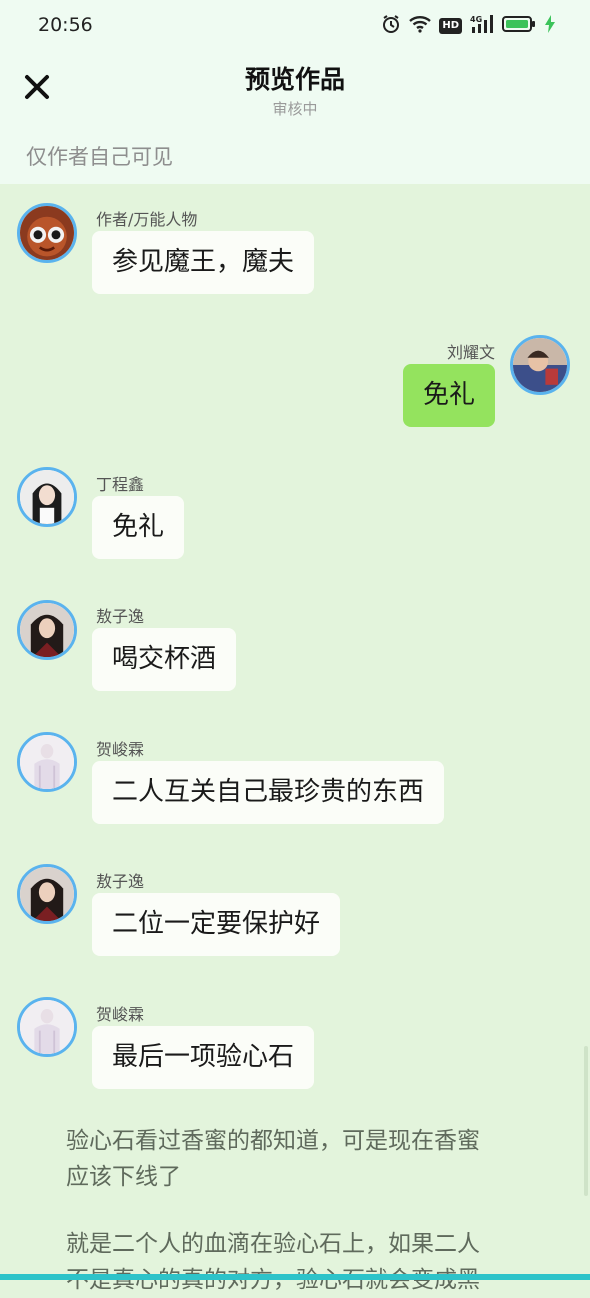  Describe the element at coordinates (47, 497) in the screenshot. I see `avatar-ding-chengxin` at that location.